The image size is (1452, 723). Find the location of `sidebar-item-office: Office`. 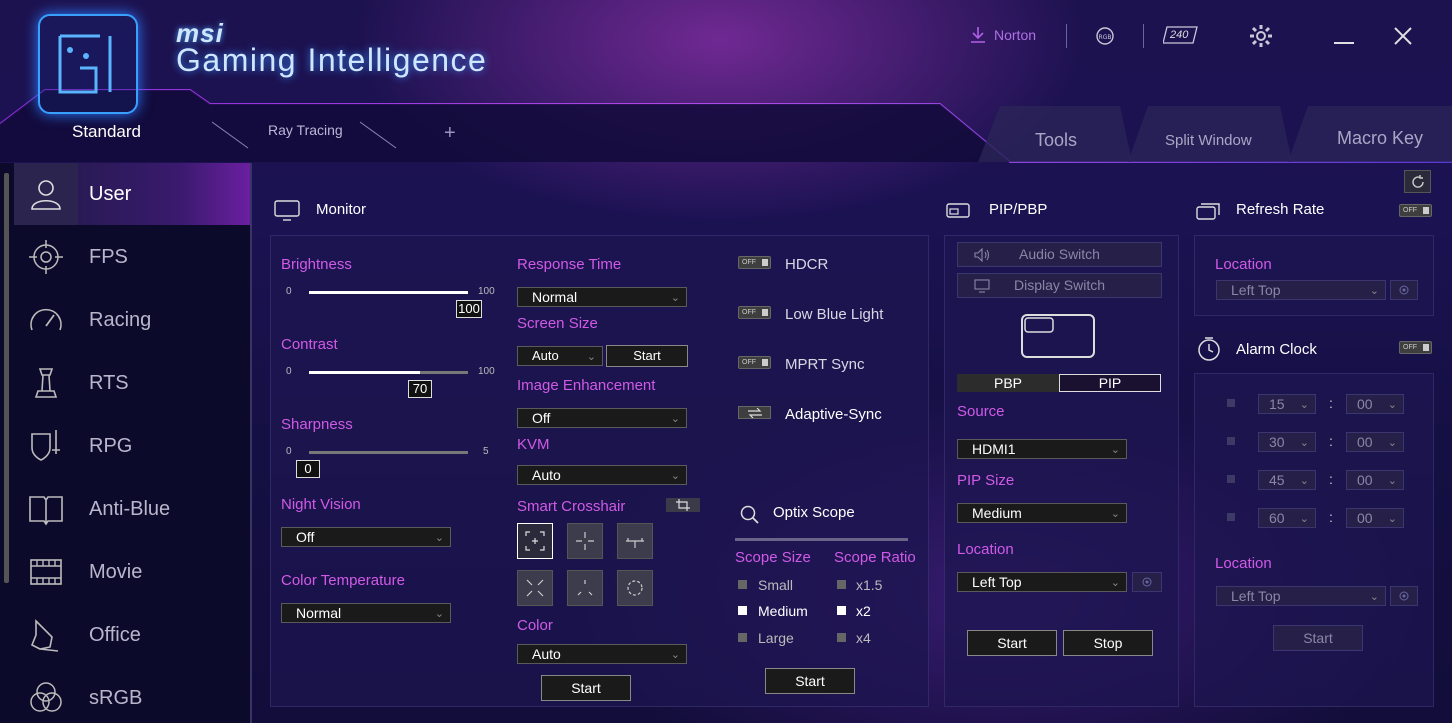

sidebar-item-office: Office is located at coordinates (132, 635).